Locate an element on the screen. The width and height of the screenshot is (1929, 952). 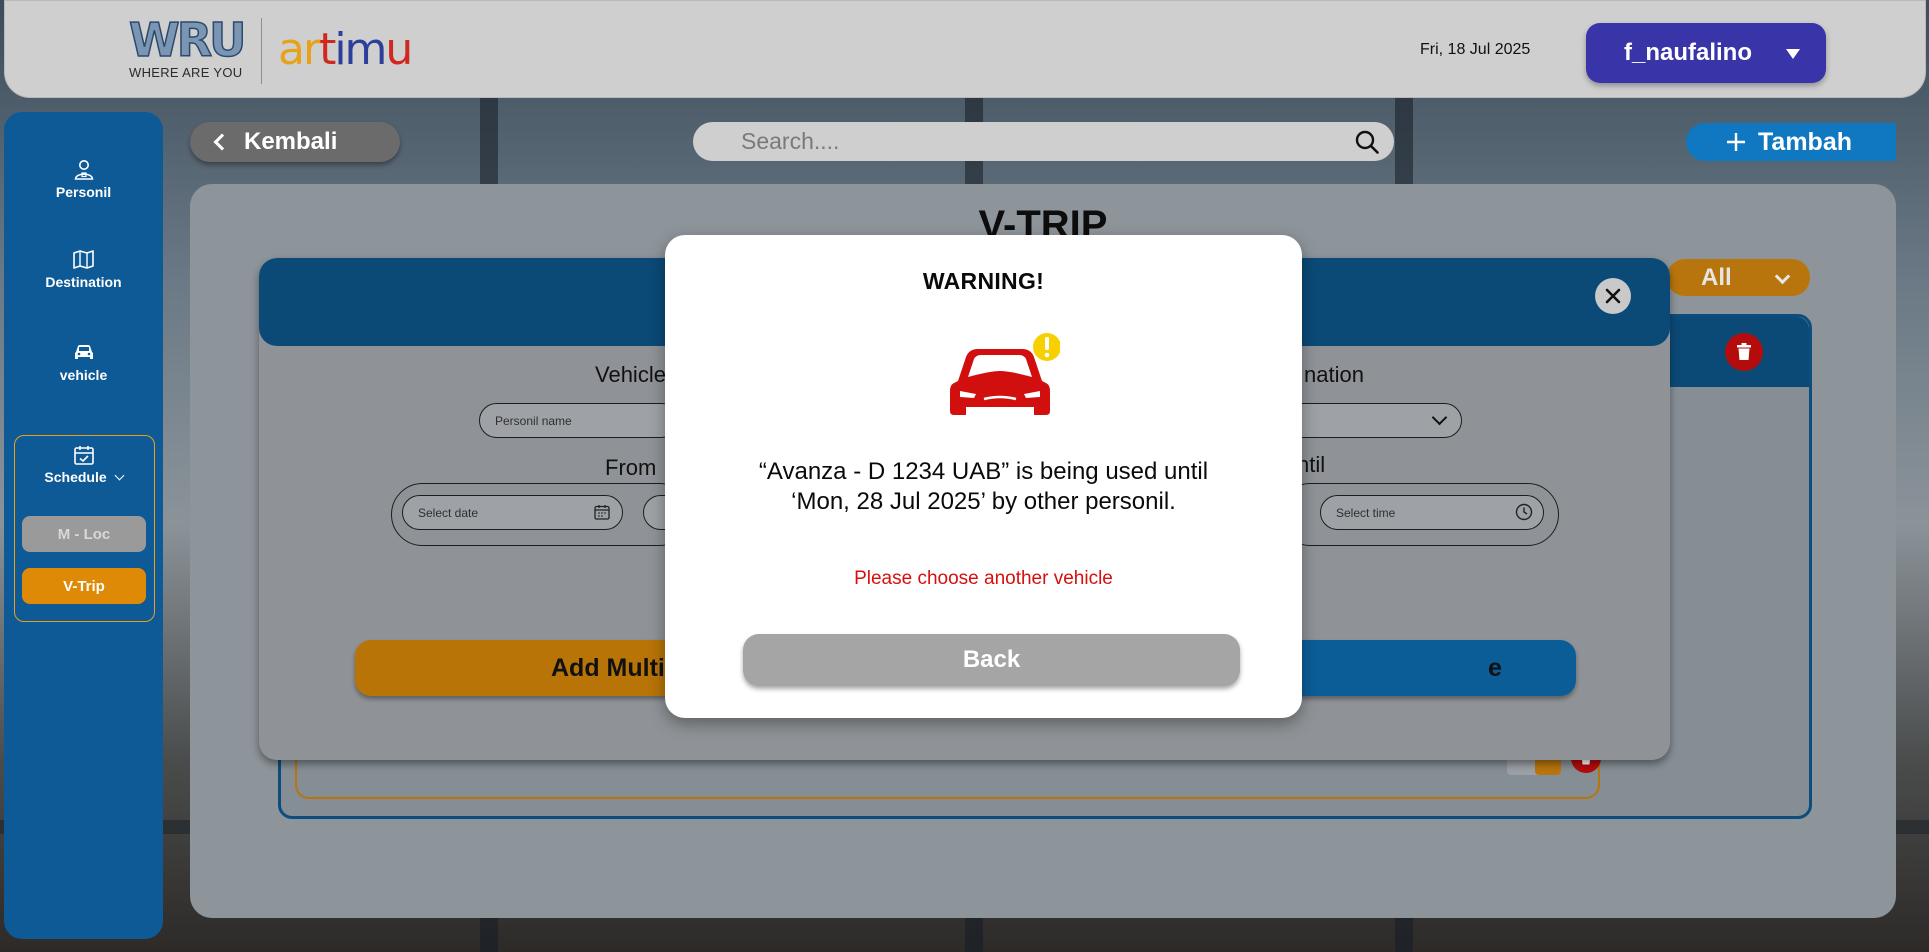
close-button is located at coordinates (1613, 296).